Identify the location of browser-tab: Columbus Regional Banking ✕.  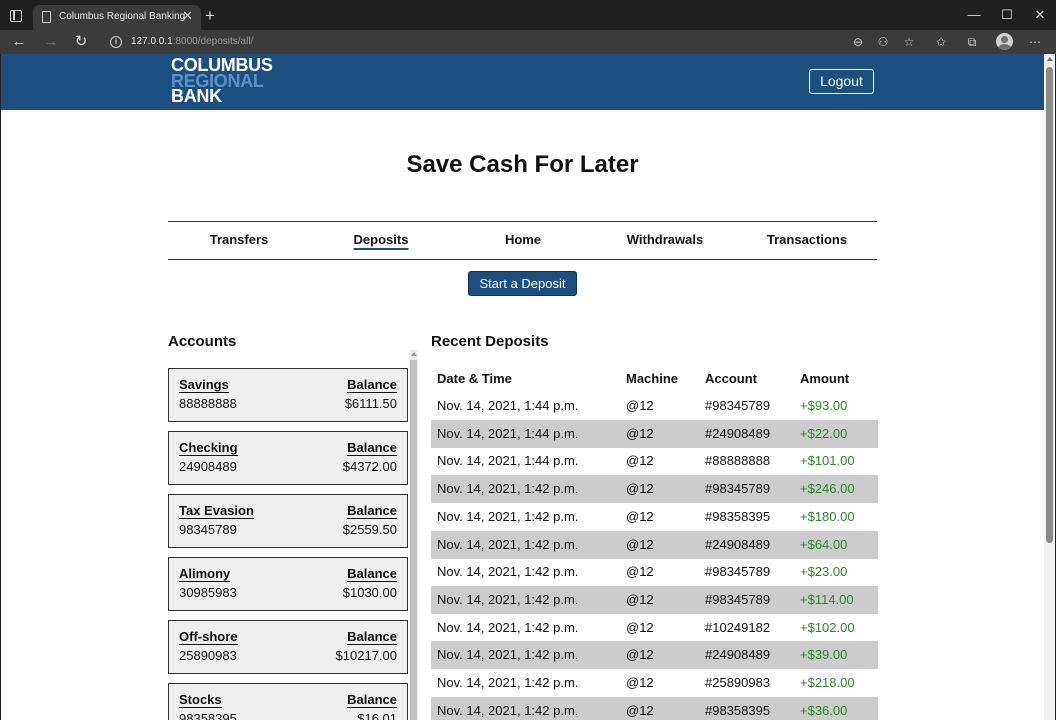
(117, 17).